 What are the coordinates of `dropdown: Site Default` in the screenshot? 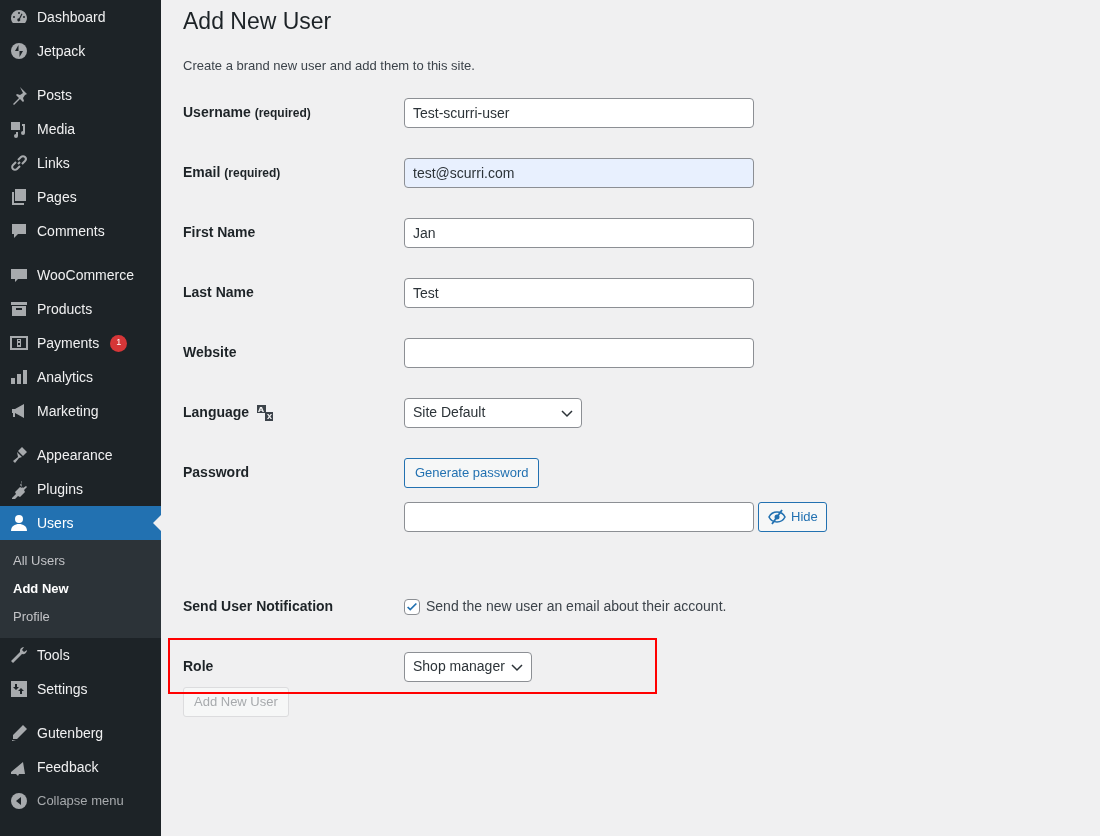 It's located at (493, 412).